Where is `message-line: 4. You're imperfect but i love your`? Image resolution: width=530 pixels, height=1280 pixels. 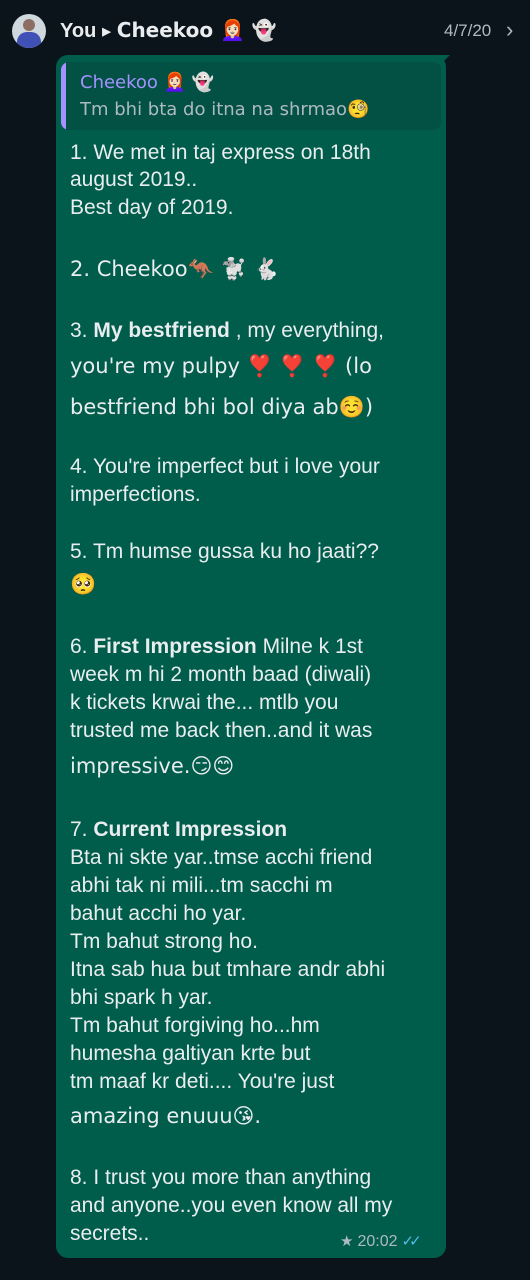 message-line: 4. You're imperfect but i love your is located at coordinates (225, 466).